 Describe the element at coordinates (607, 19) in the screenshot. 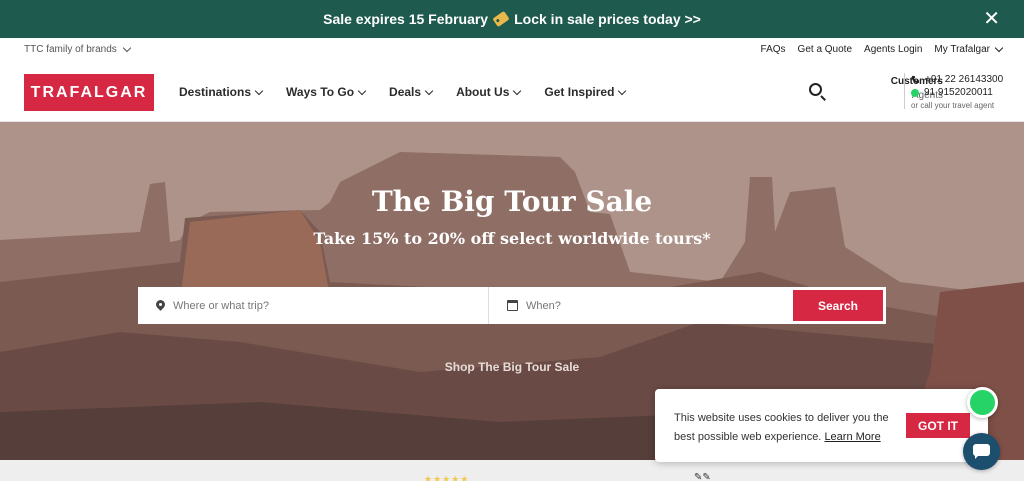

I see `promo-text-end: Lock in sale prices today >>` at that location.